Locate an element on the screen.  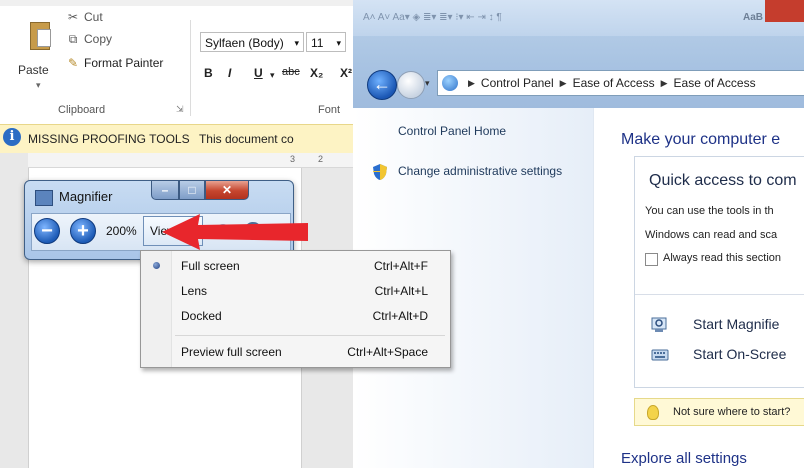
control-panel-icon is located at coordinates (450, 83).